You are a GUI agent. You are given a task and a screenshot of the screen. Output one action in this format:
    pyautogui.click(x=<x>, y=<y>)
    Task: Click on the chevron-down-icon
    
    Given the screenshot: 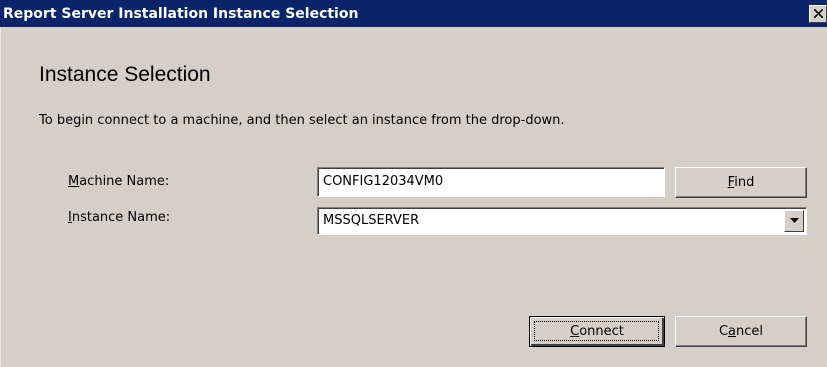 What is the action you would take?
    pyautogui.click(x=794, y=220)
    